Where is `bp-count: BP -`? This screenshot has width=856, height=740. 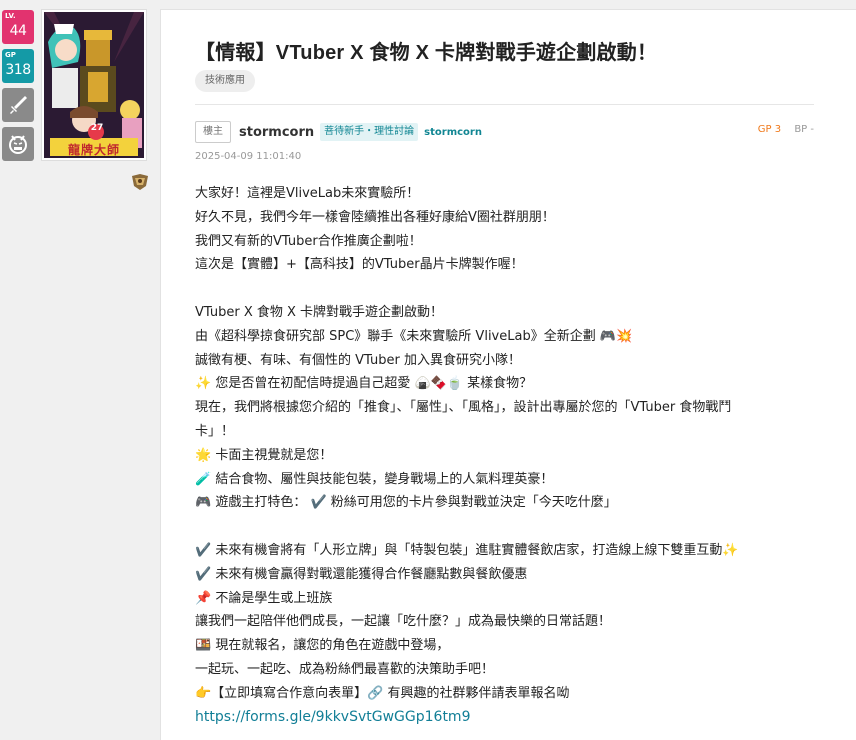
bp-count: BP - is located at coordinates (804, 129).